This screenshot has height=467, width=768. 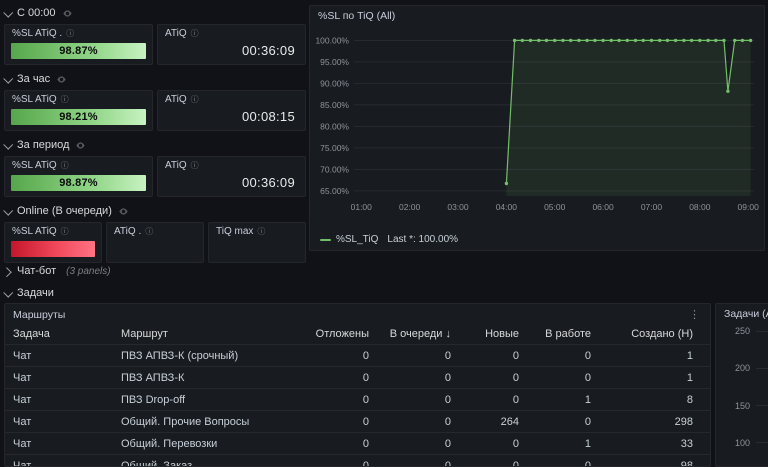 I want to click on stat-value: 00:08:15, so click(x=268, y=116).